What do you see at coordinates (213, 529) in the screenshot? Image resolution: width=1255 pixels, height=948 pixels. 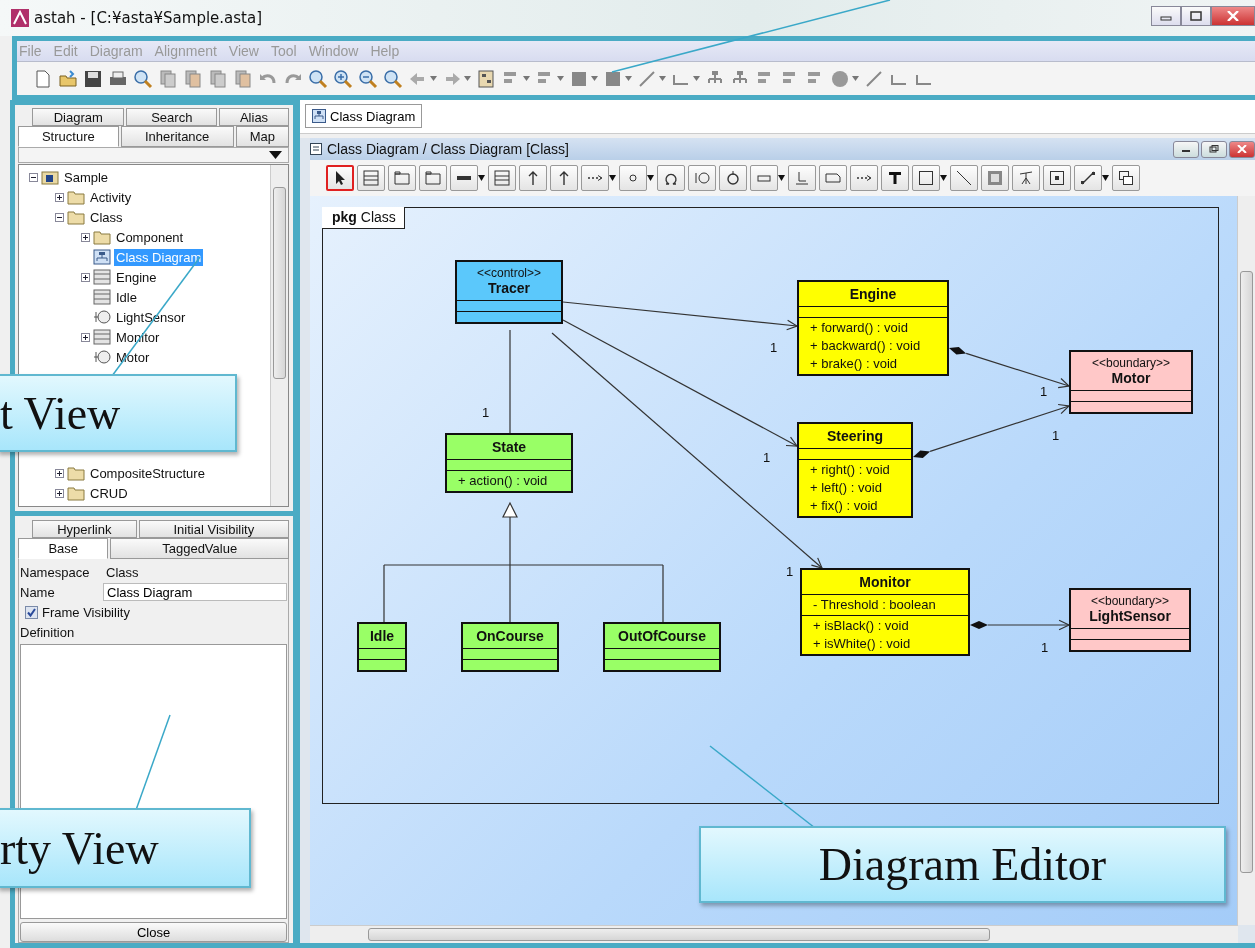 I see `panel-tab: Initial Visibility` at bounding box center [213, 529].